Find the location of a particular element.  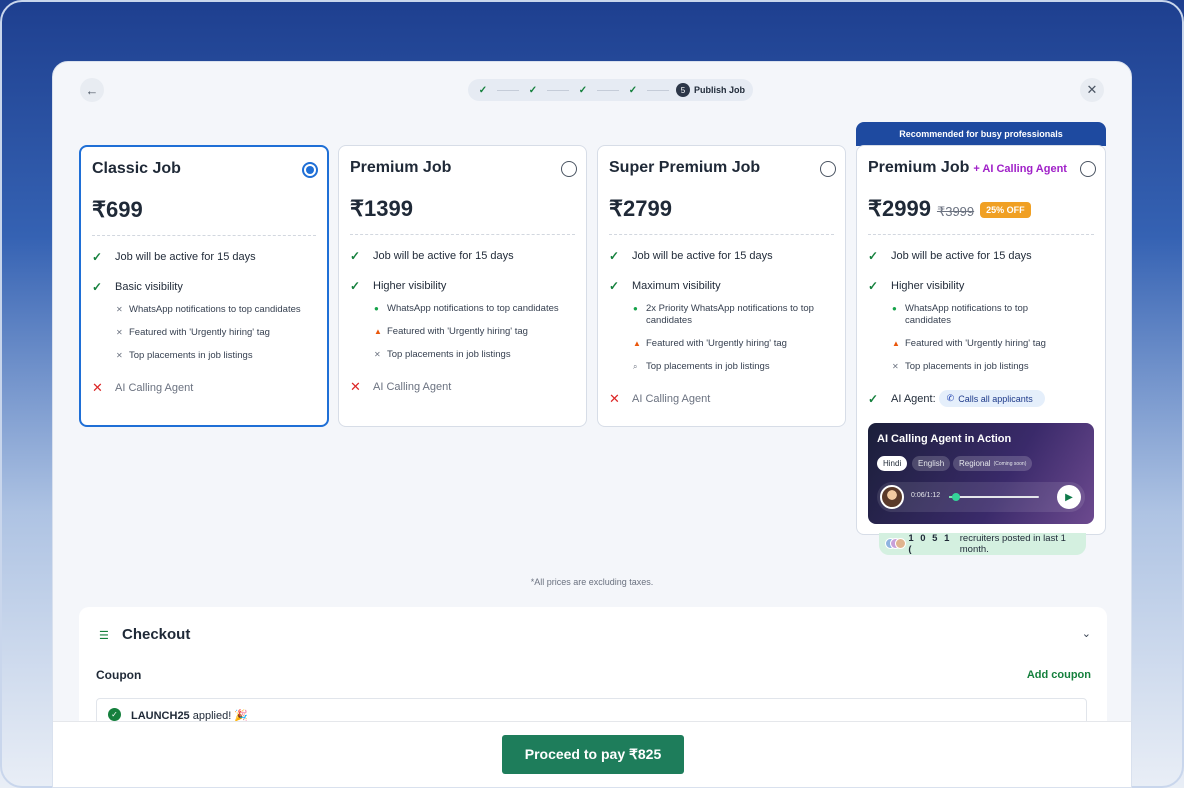

plan-title: Classic Job is located at coordinates (136, 168).